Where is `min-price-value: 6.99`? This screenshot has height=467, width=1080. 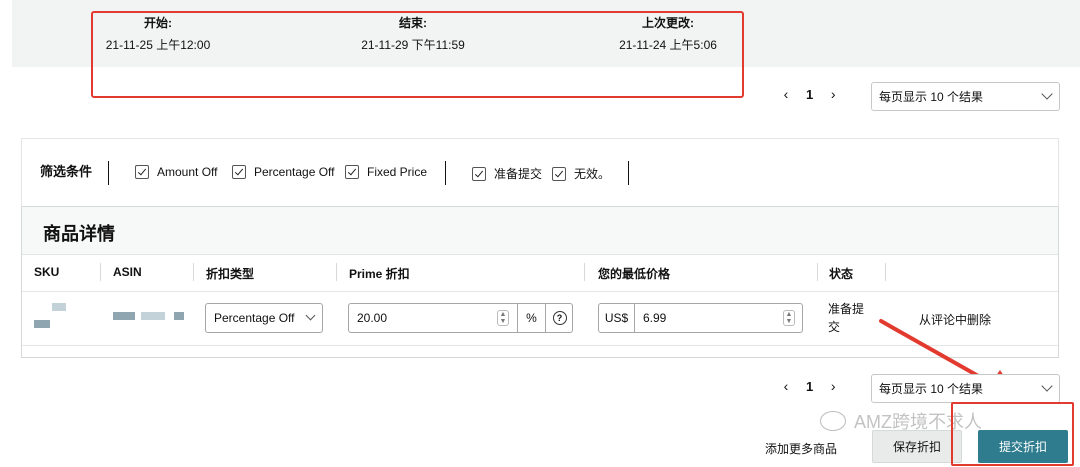
min-price-value: 6.99 is located at coordinates (655, 318).